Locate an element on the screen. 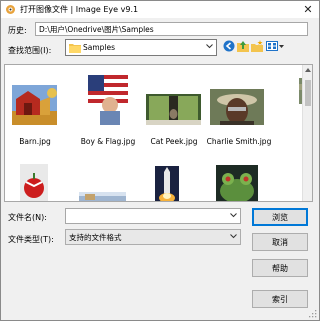 Image resolution: width=320 pixels, height=321 pixels. history-value: D:\用户\Onedrive\图片\Samples is located at coordinates (96, 29).